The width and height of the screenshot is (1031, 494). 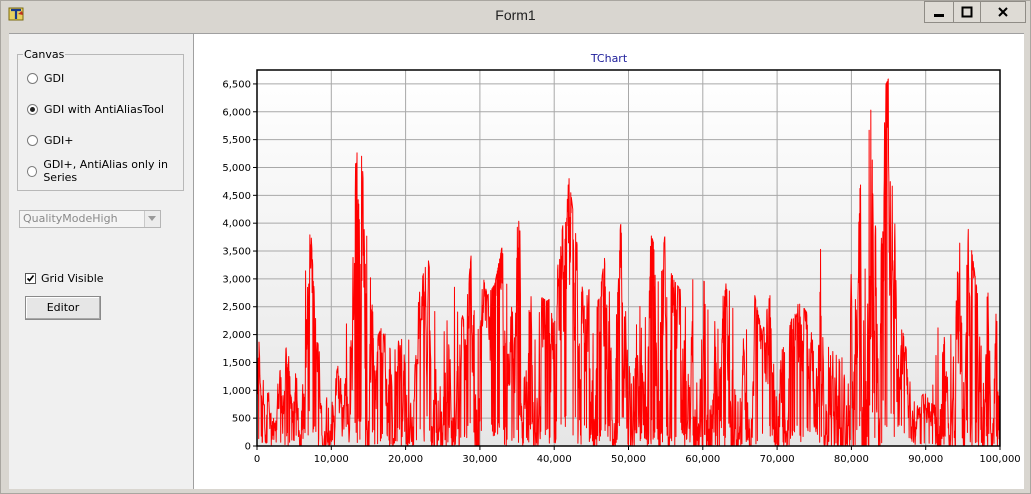 I want to click on y-tick-label: 4,000, so click(x=236, y=224).